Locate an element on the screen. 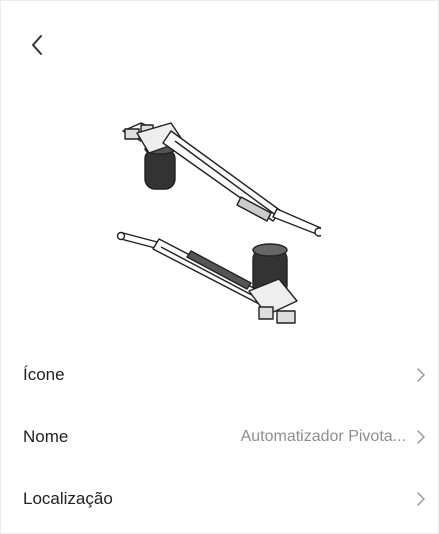 This screenshot has width=439, height=534. settings-row-location: Localização is located at coordinates (219, 499).